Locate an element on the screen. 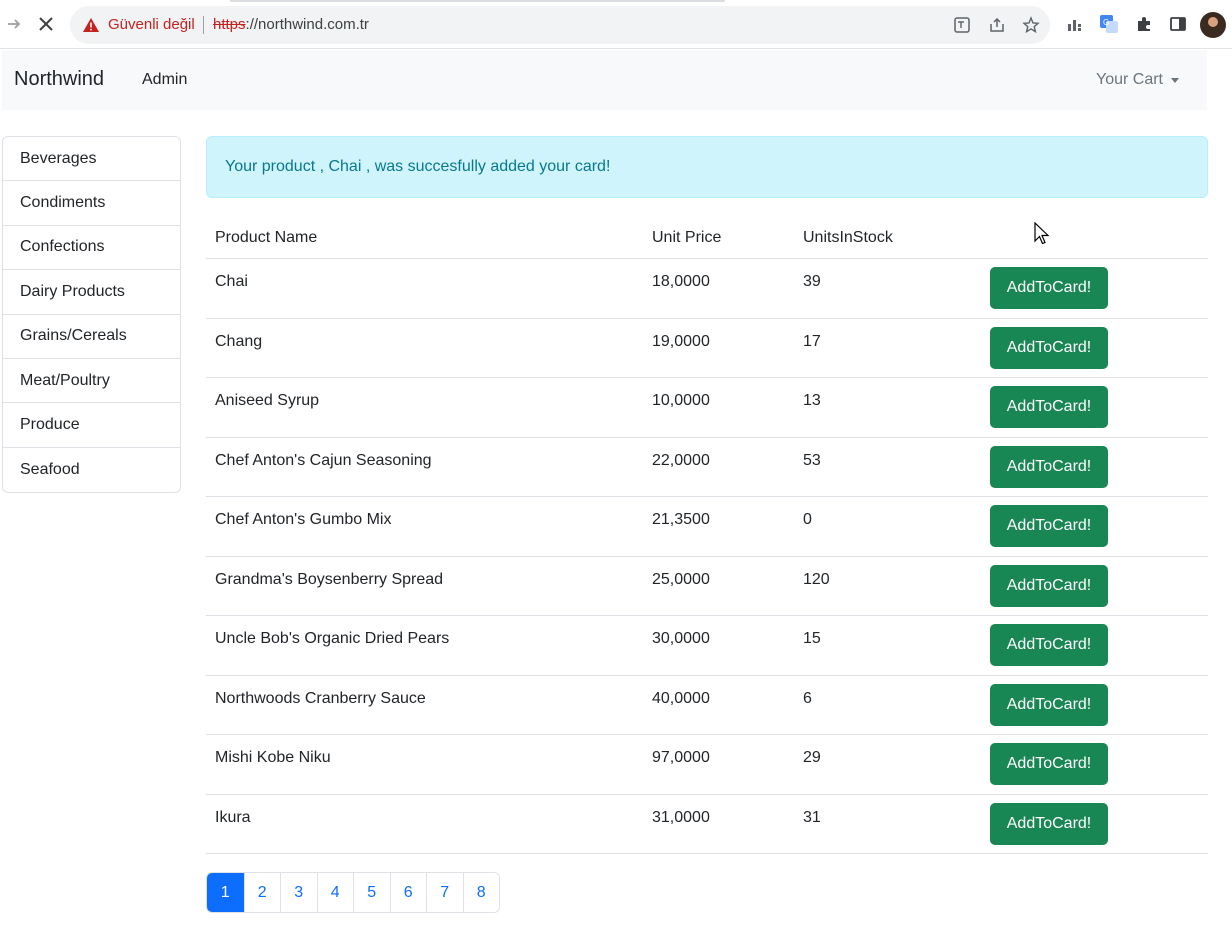  table-row: Ikura 31,0000 31 AddToCard! is located at coordinates (707, 824).